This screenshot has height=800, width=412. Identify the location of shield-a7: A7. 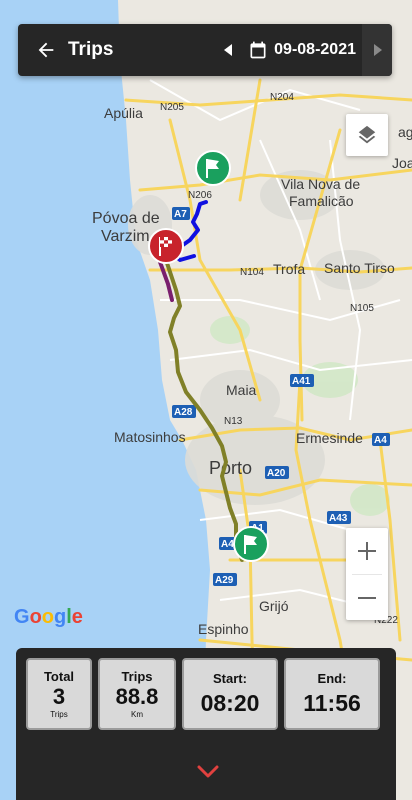
(181, 213).